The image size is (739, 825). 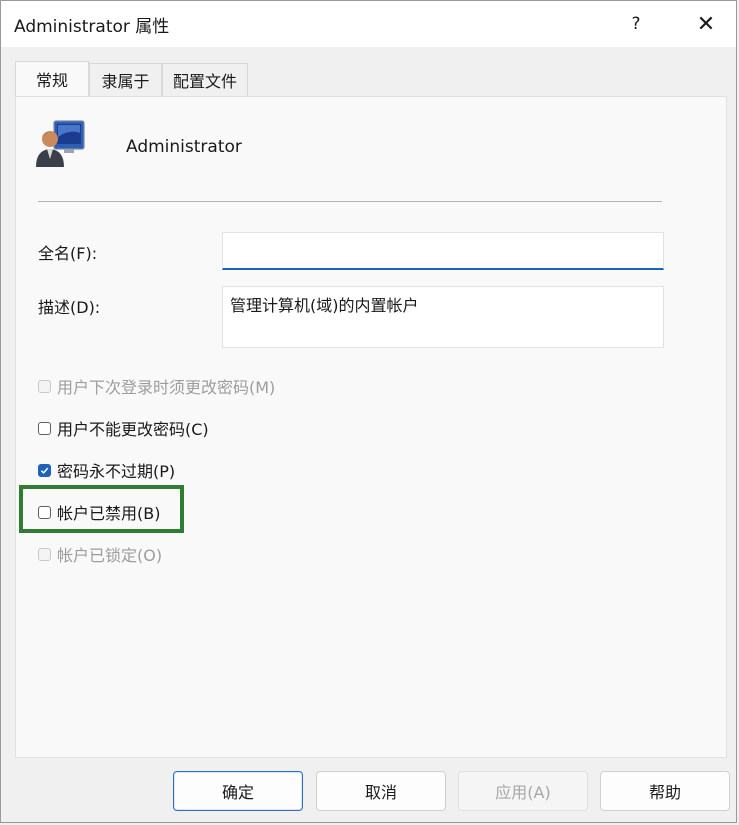 I want to click on must-change-password-checkbox: 用户下次登录时须更改密码(M), so click(x=156, y=386).